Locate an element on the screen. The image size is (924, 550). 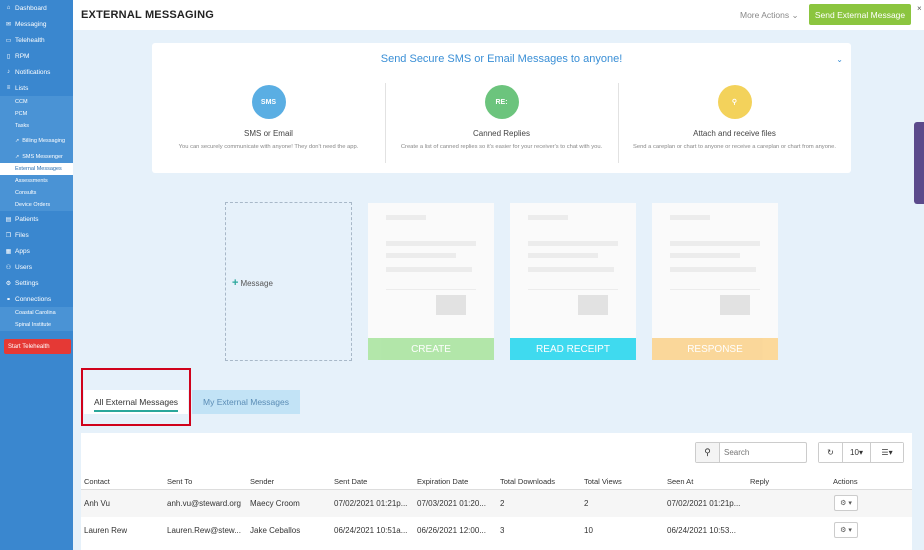
sidebar-subitem-assessments: Assessments is located at coordinates (36, 181).